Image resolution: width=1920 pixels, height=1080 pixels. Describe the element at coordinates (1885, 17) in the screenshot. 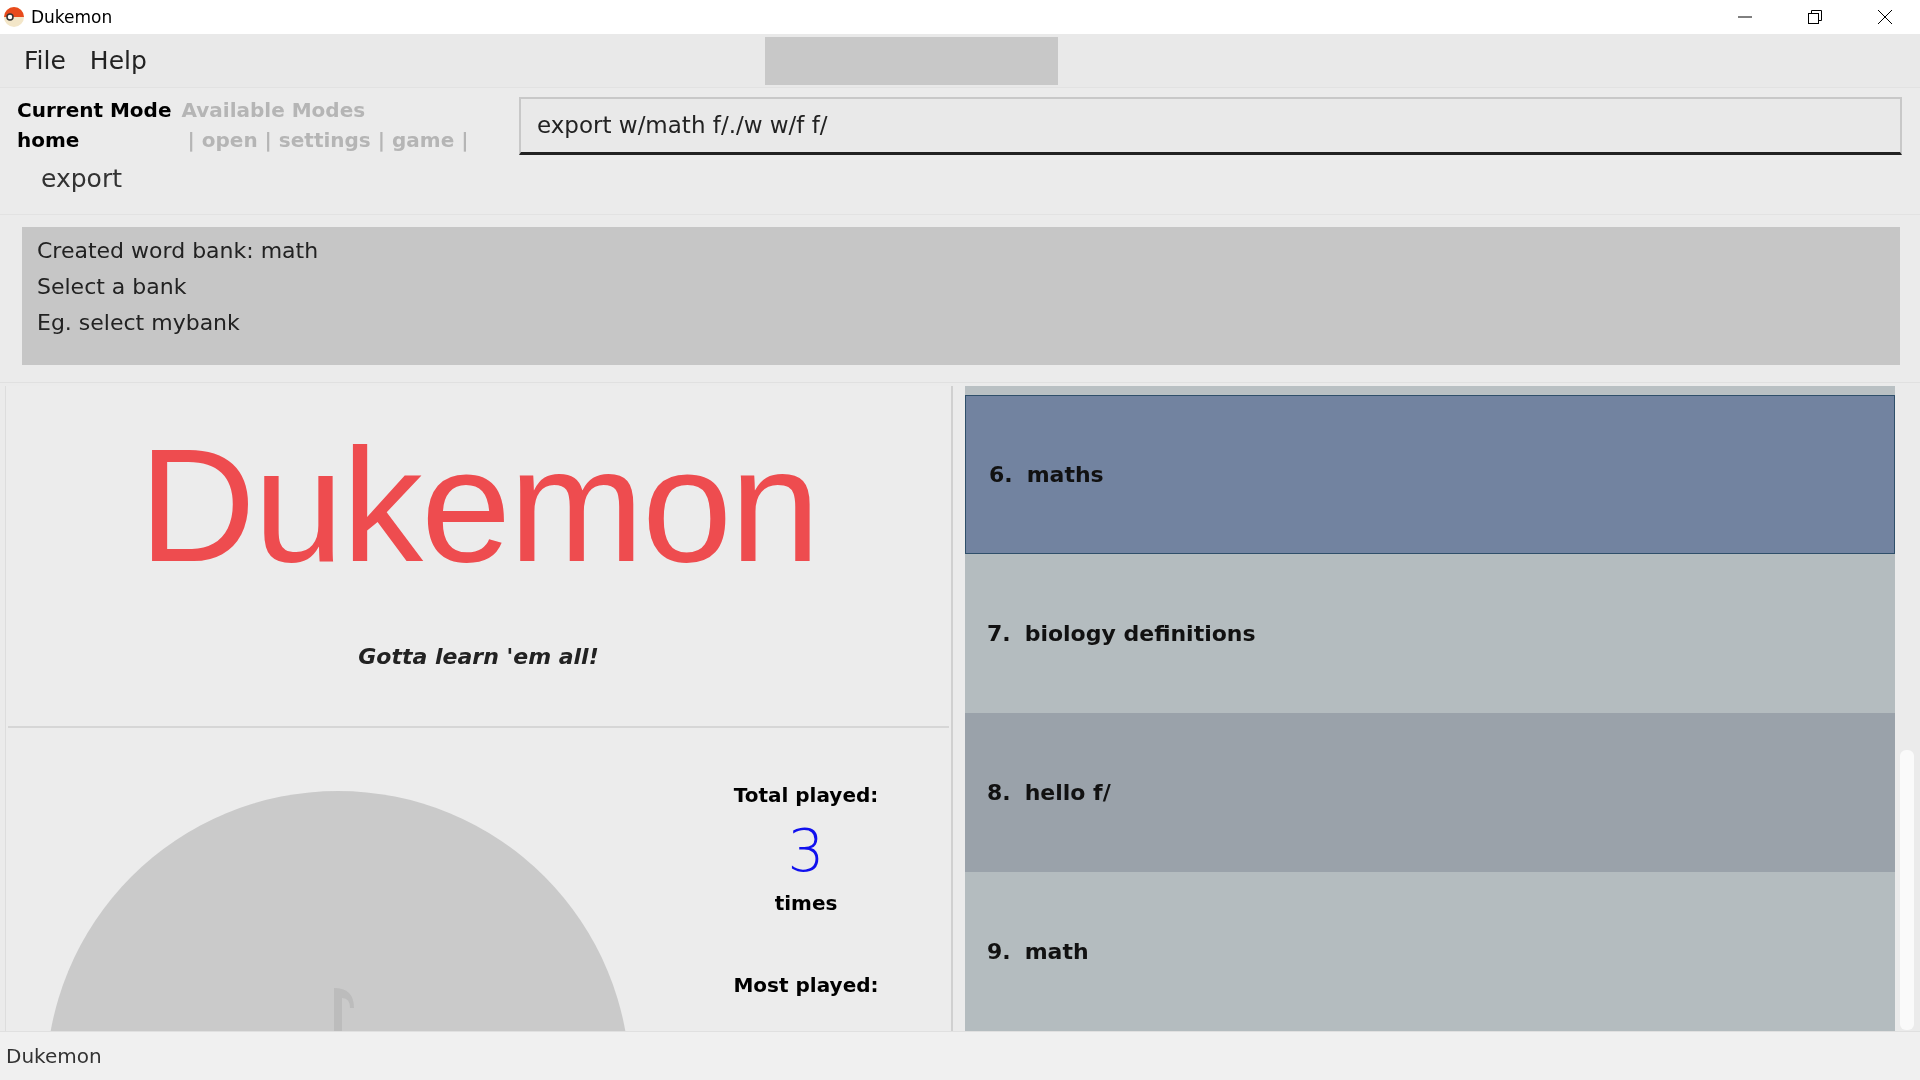

I see `close-icon` at that location.